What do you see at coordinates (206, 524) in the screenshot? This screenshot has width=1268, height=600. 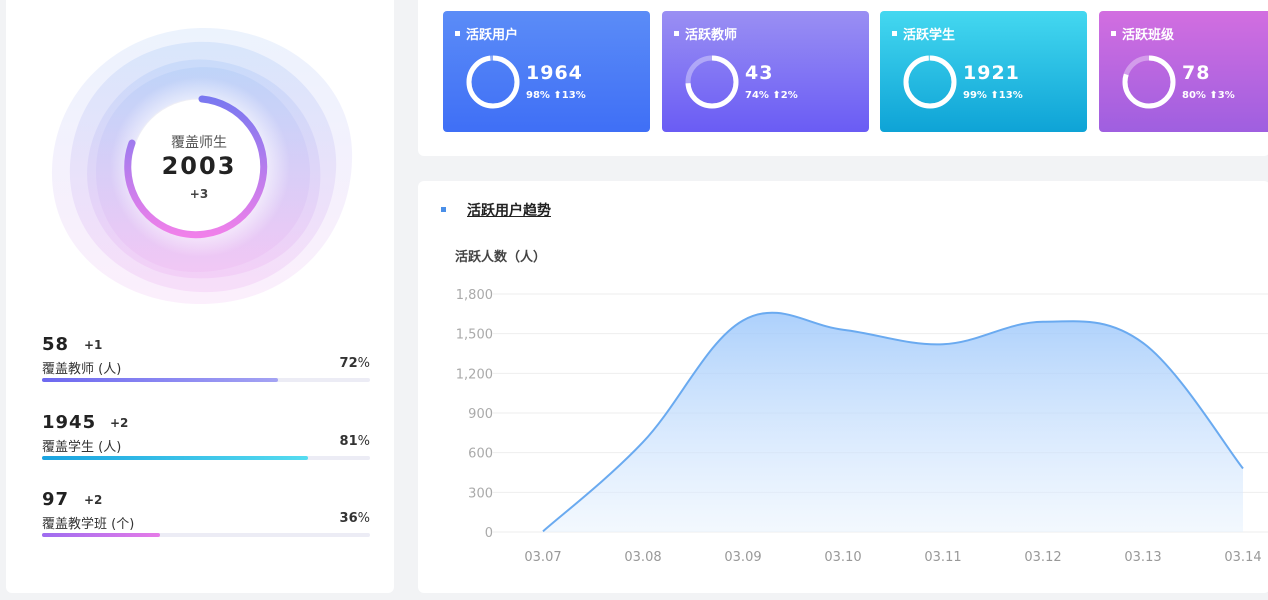 I see `stat-classes: 97 +2 覆盖教学班 (个) 36%` at bounding box center [206, 524].